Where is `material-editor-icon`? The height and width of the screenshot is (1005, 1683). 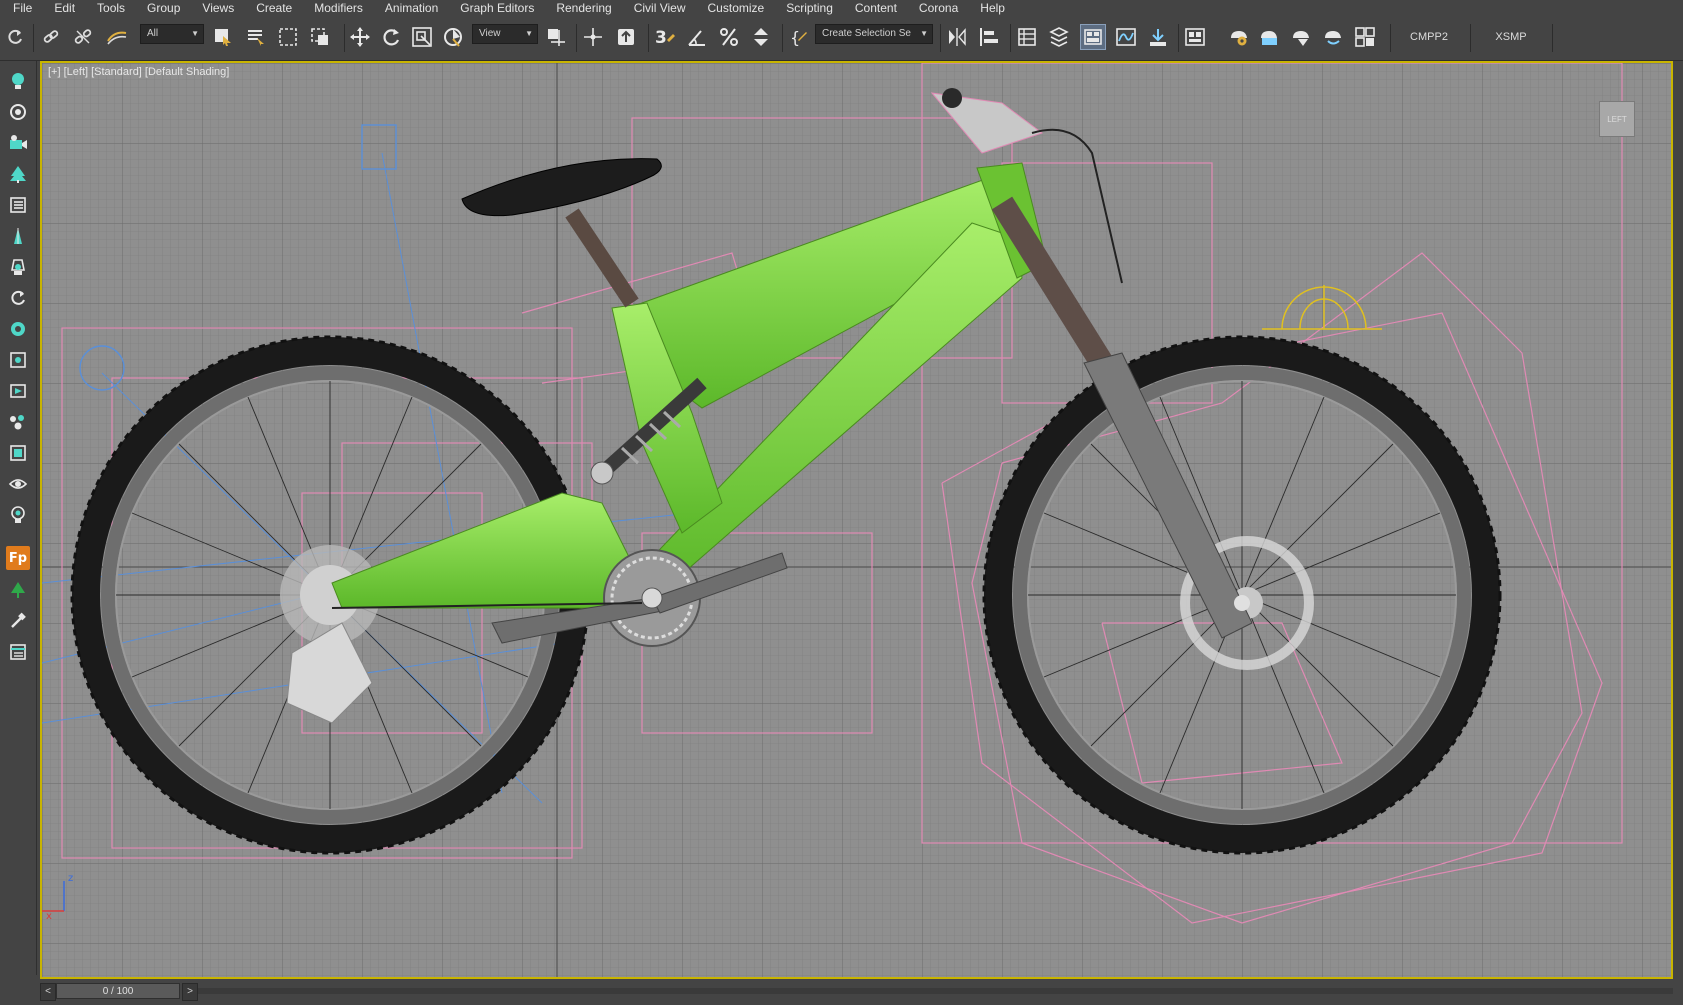 material-editor-icon is located at coordinates (1195, 37).